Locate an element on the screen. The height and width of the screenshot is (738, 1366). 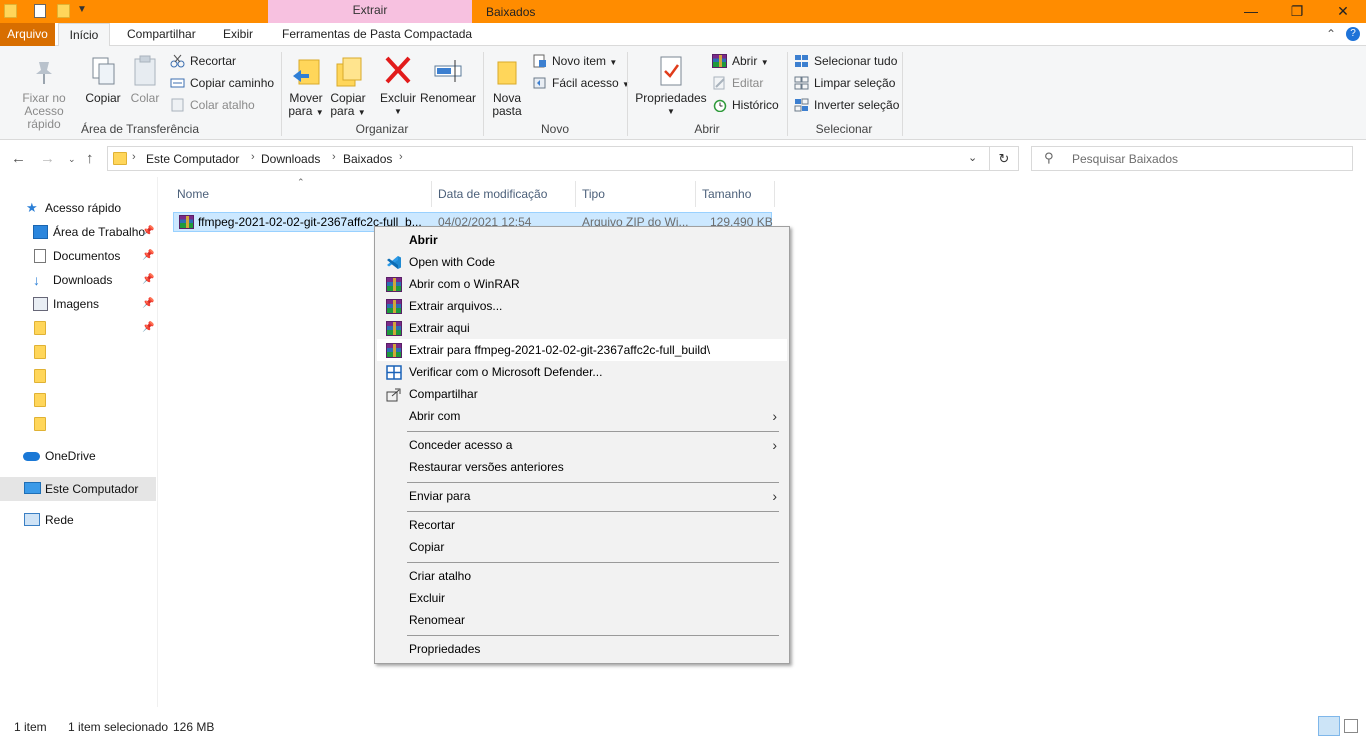
maximize-button: ❐ is located at coordinates (1297, 11).